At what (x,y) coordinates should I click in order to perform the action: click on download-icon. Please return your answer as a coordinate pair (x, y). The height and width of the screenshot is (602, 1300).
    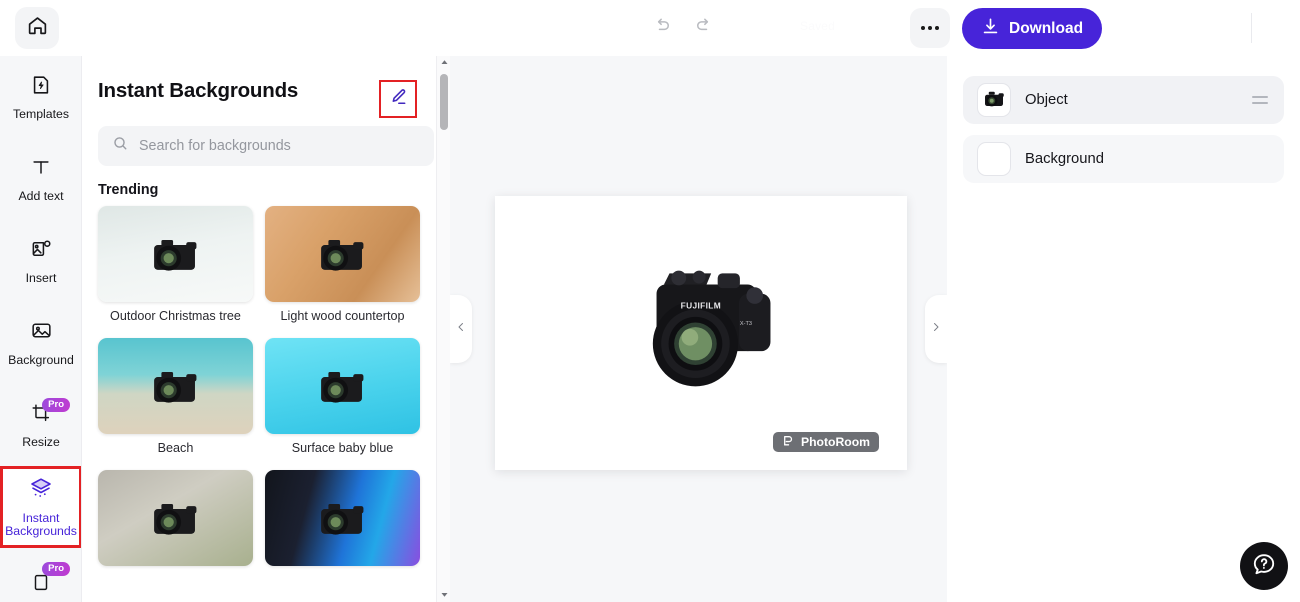
    Looking at the image, I should click on (990, 29).